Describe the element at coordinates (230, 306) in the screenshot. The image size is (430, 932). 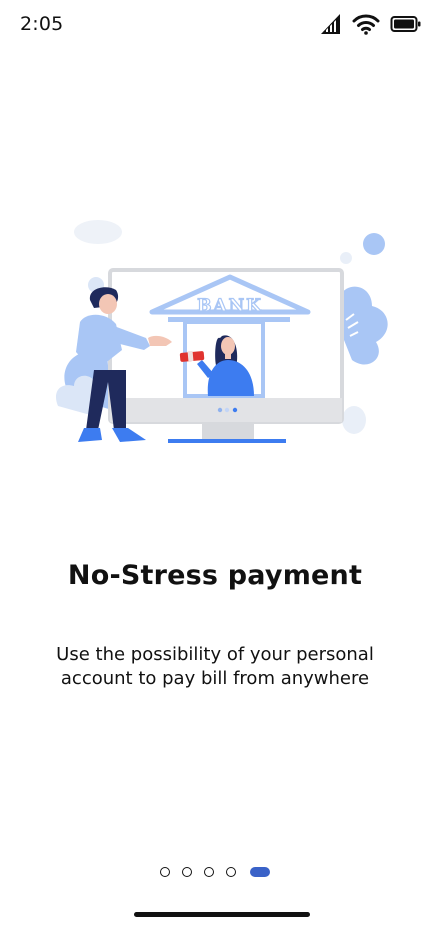
I see `bank-sign: BANK` at that location.